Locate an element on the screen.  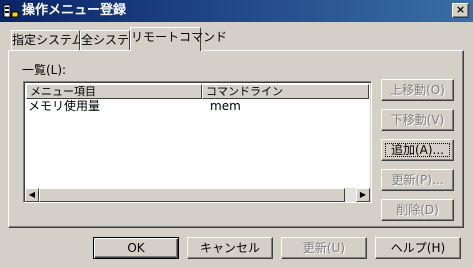
title-bar: 操作メニュー登録 × is located at coordinates (236, 11).